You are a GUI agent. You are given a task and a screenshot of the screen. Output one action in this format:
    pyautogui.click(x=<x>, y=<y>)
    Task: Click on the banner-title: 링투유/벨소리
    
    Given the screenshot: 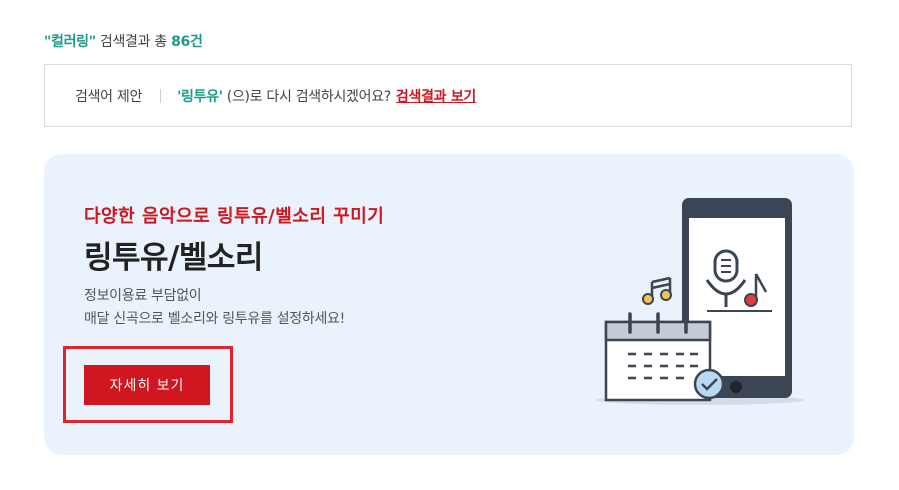 What is the action you would take?
    pyautogui.click(x=173, y=258)
    